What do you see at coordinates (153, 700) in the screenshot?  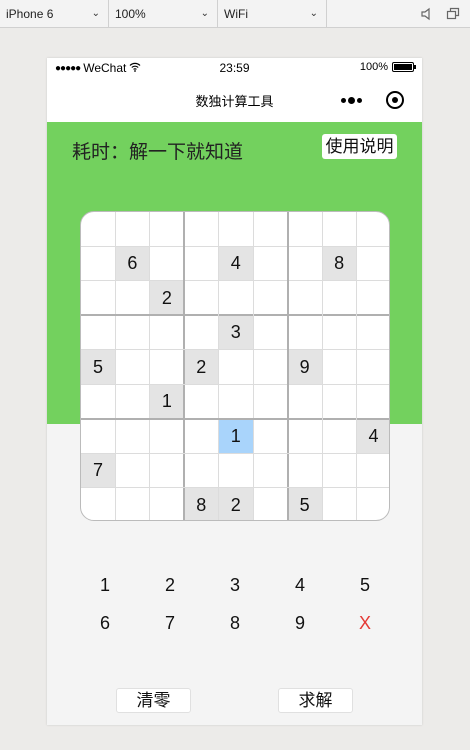 I see `clear-button: 清零` at bounding box center [153, 700].